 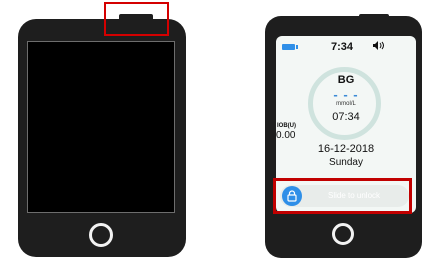 I want to click on power-button-highlight, so click(x=136, y=19).